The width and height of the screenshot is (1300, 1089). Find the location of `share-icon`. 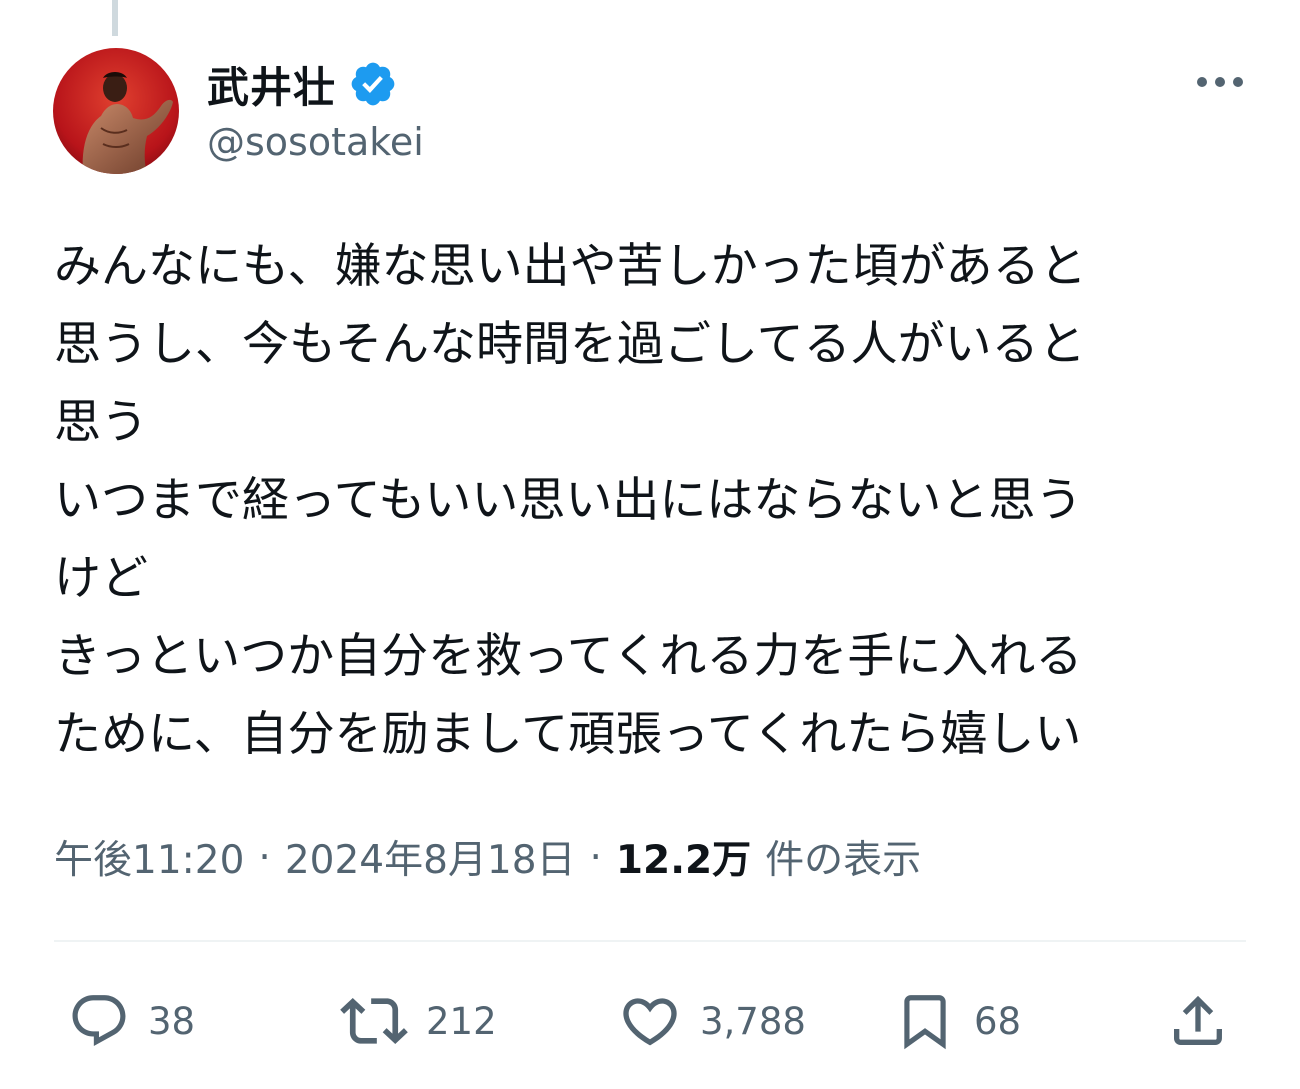

share-icon is located at coordinates (1198, 1020).